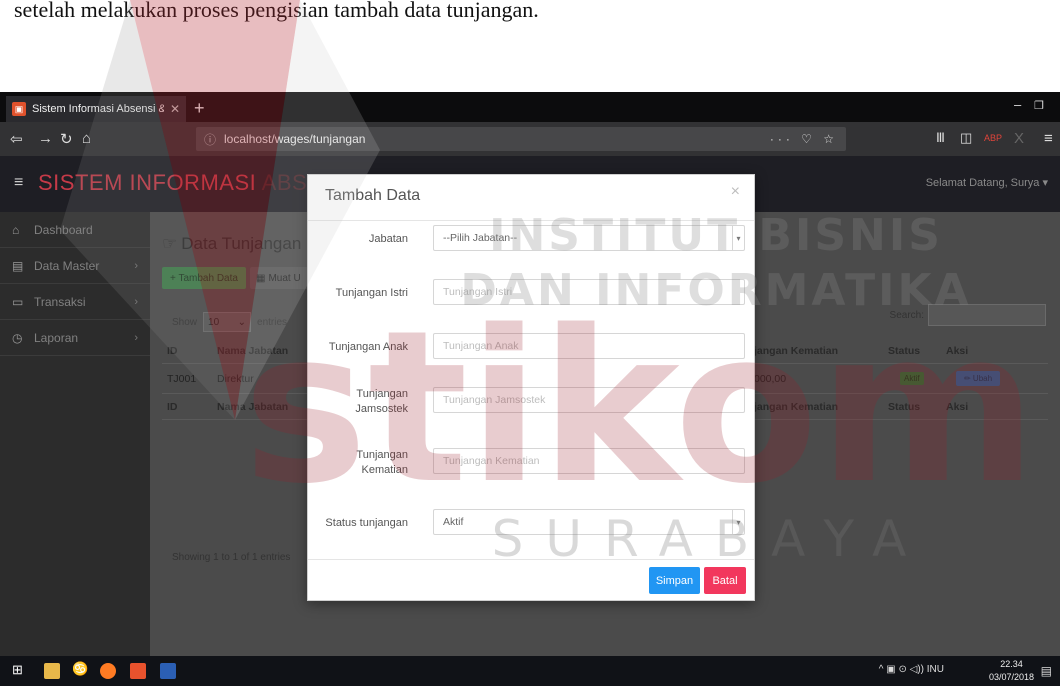 This screenshot has height=686, width=1060. I want to click on jabatan-select: --Pilih Jabatan-- ▾, so click(589, 238).